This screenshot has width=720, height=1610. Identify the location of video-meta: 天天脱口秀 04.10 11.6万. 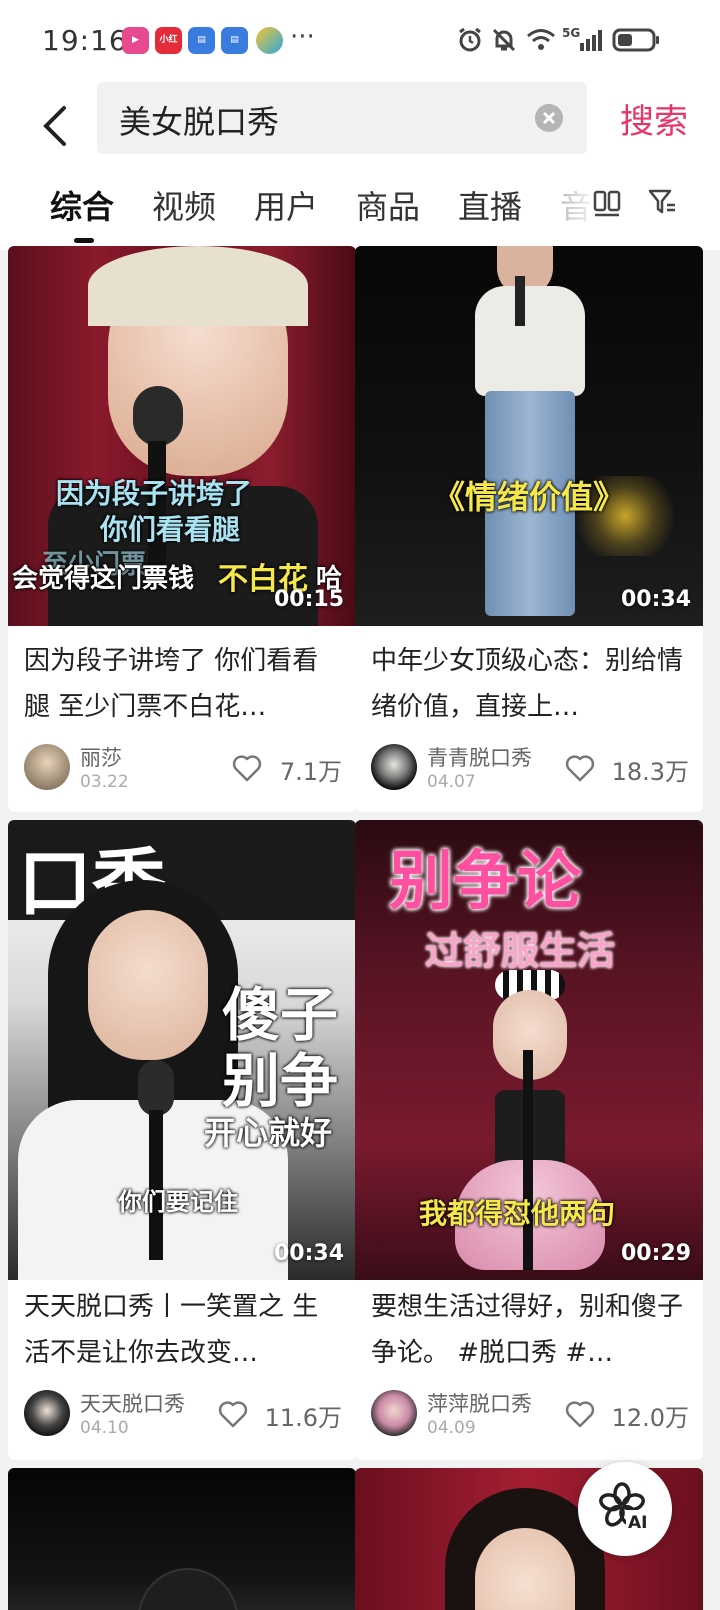
(183, 1414).